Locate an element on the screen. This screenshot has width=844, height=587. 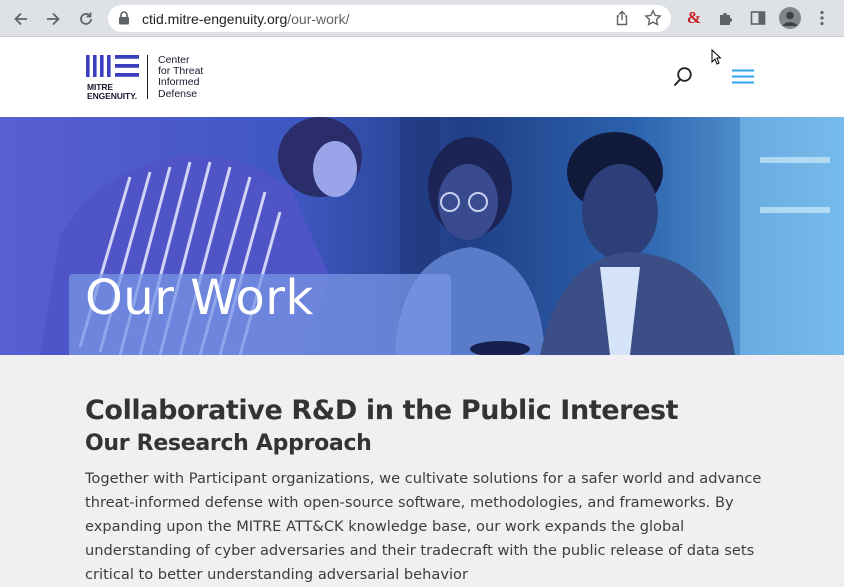
extension-ampersand-icon: & is located at coordinates (694, 18).